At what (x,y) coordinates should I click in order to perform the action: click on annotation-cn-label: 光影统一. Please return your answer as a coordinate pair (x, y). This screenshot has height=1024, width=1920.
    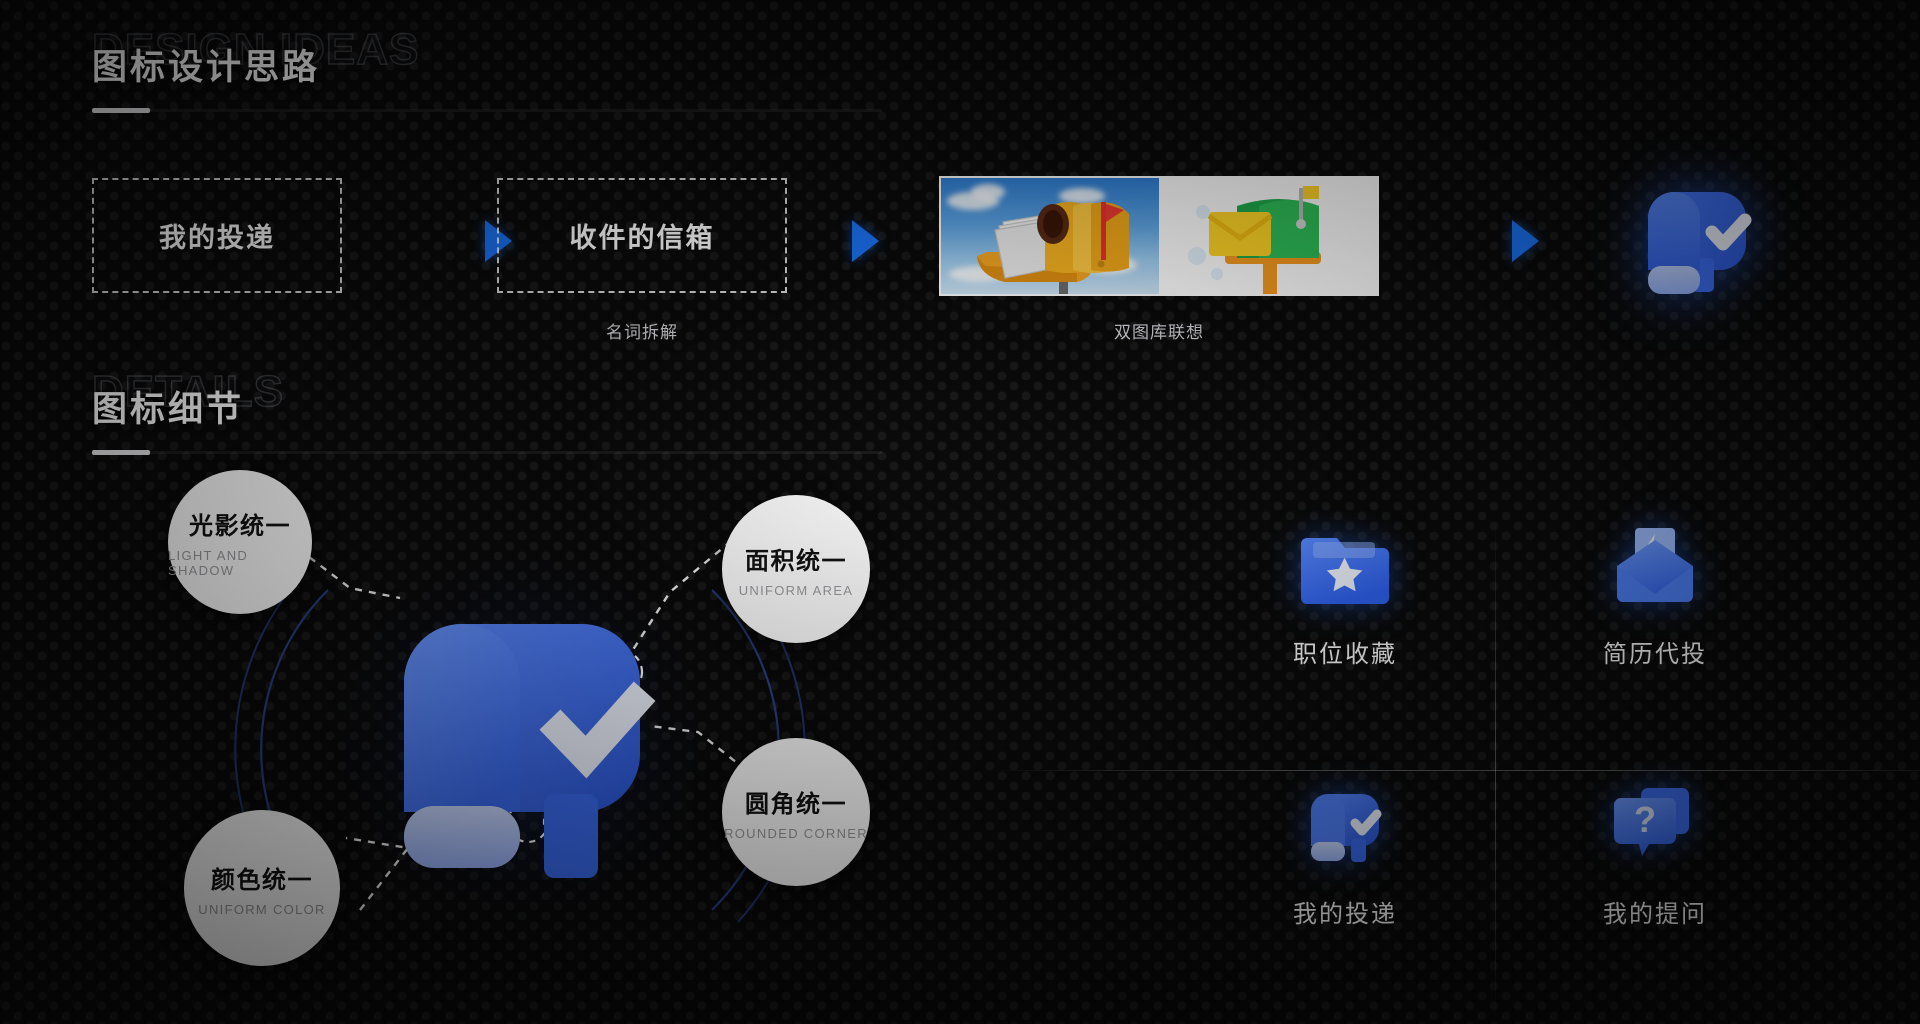
    Looking at the image, I should click on (240, 526).